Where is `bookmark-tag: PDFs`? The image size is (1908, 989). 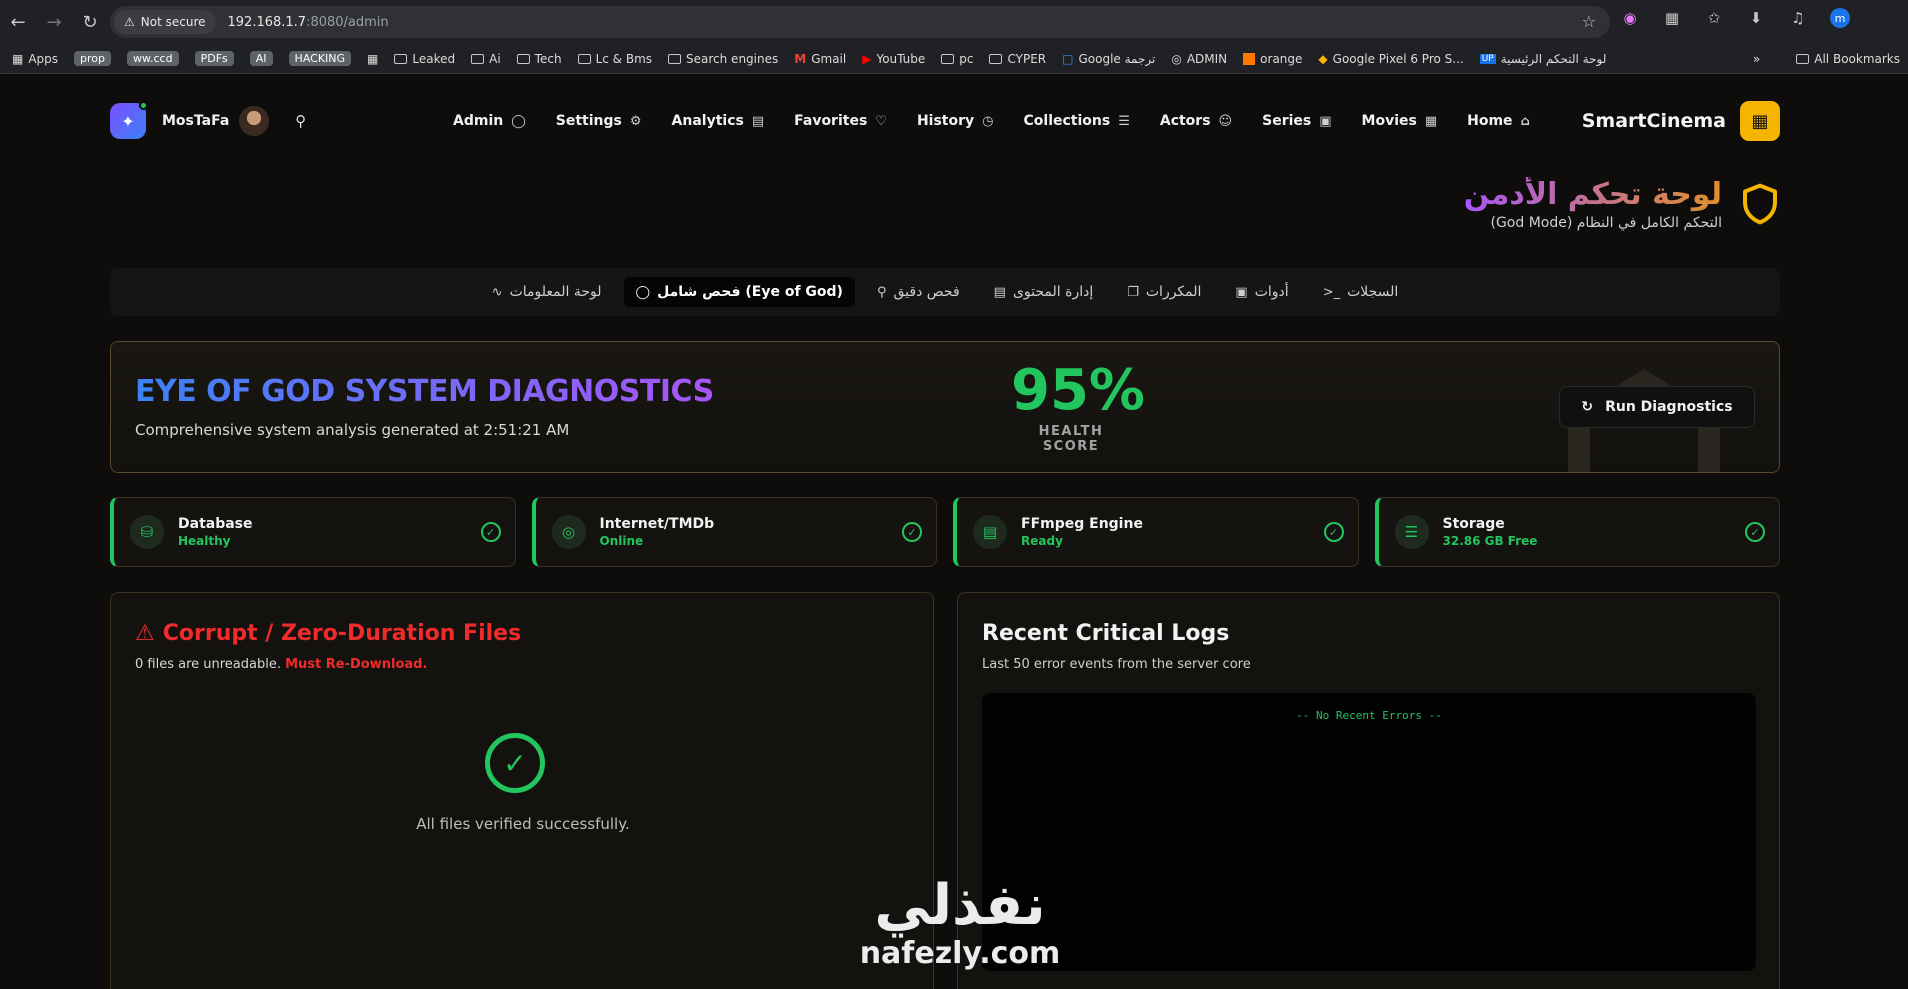 bookmark-tag: PDFs is located at coordinates (214, 59).